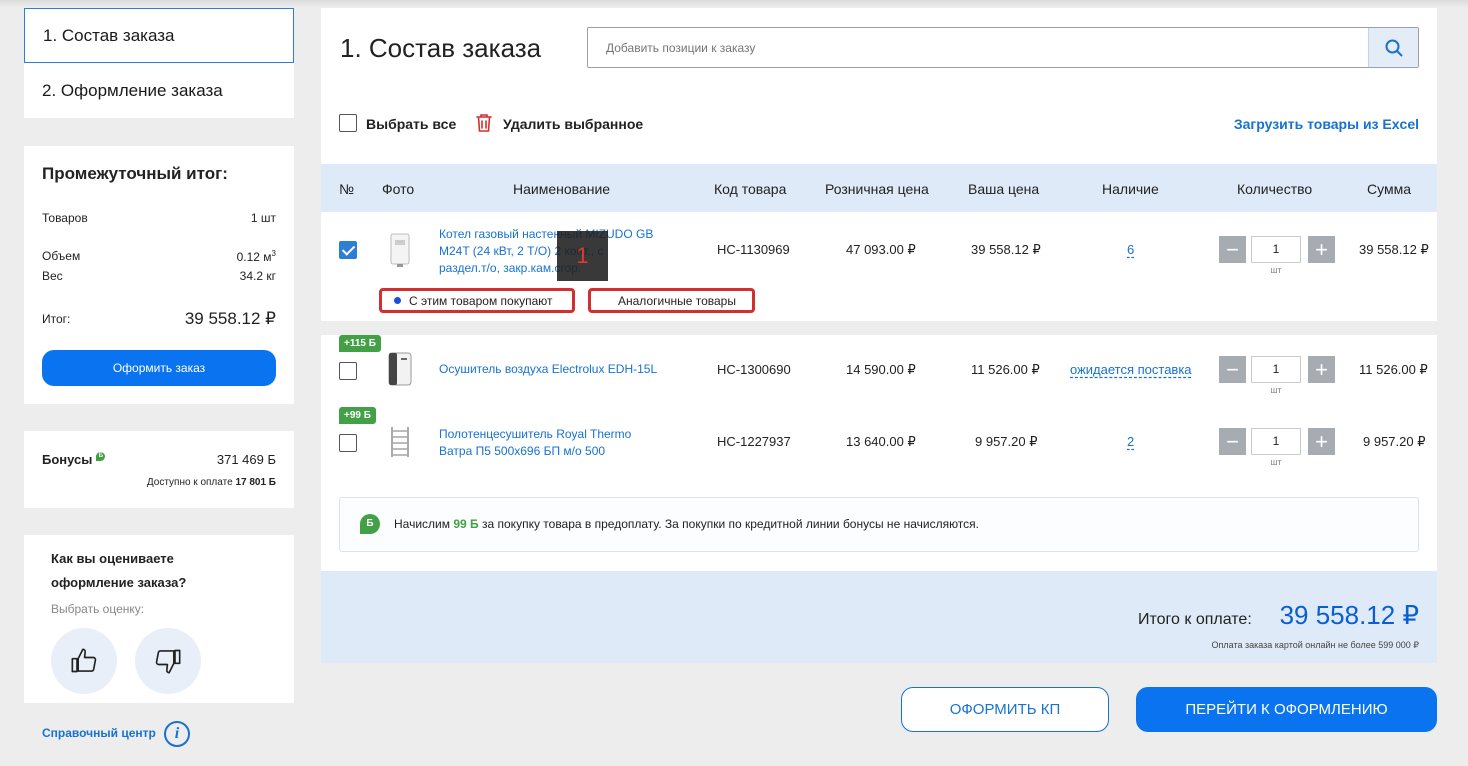 The height and width of the screenshot is (766, 1468). What do you see at coordinates (254, 257) in the screenshot?
I see `volume-value: 0.12 м` at bounding box center [254, 257].